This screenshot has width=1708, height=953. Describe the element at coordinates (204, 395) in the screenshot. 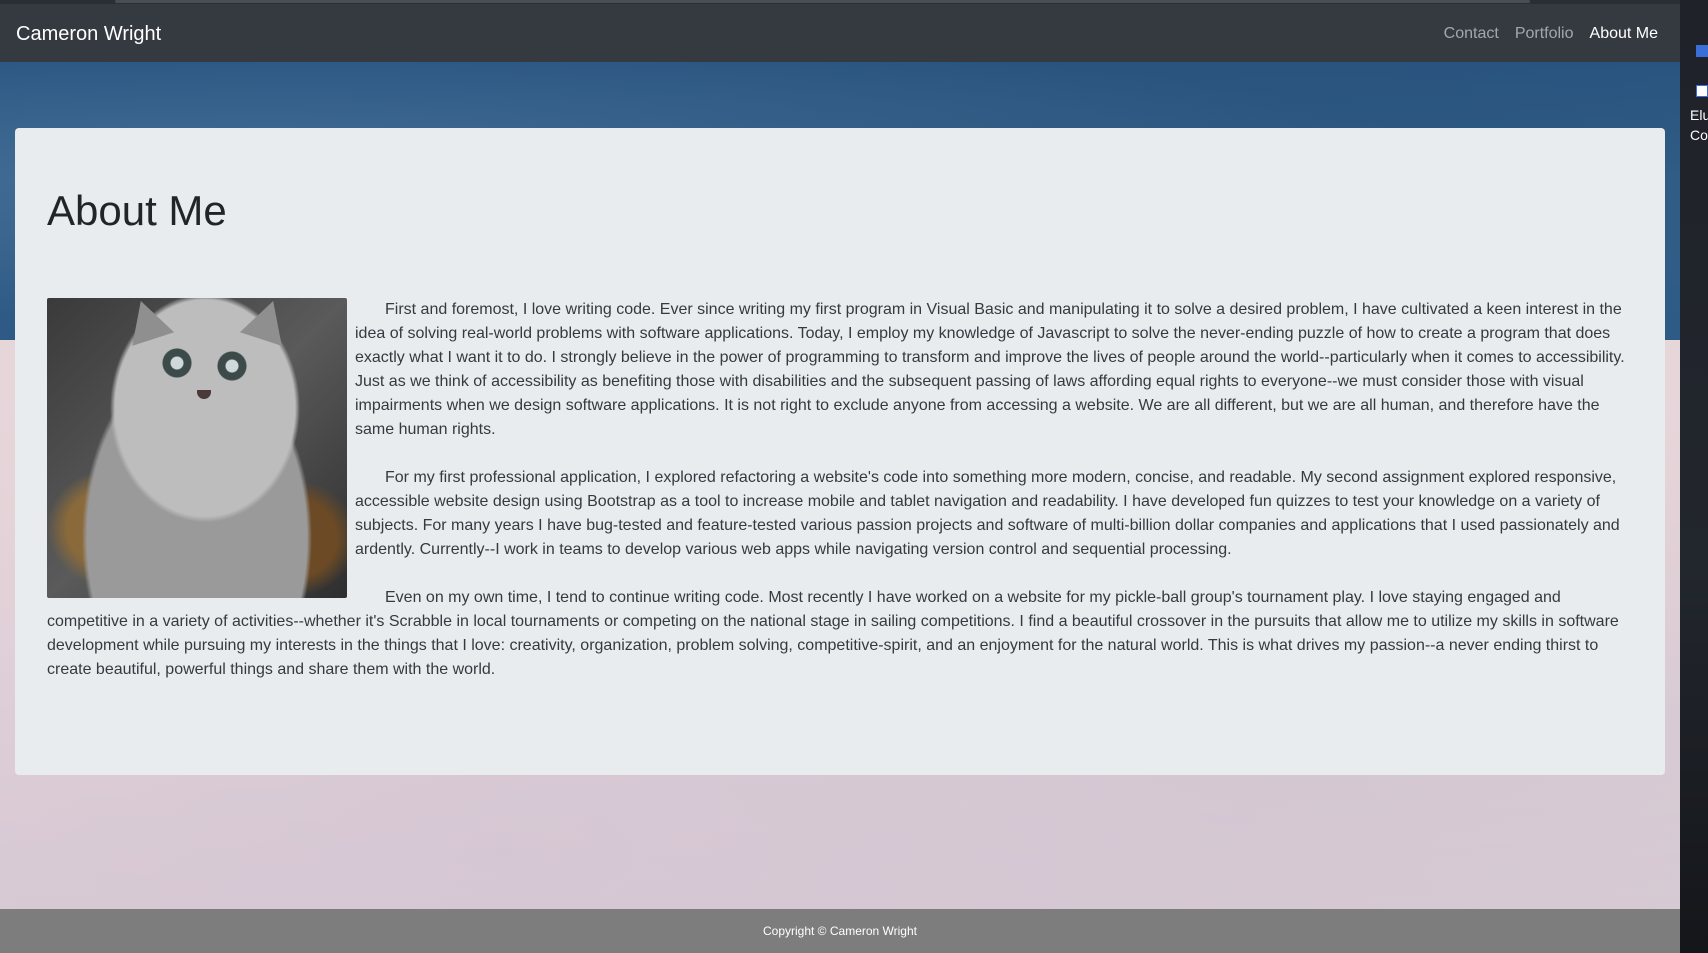

I see `kitten-nose` at that location.